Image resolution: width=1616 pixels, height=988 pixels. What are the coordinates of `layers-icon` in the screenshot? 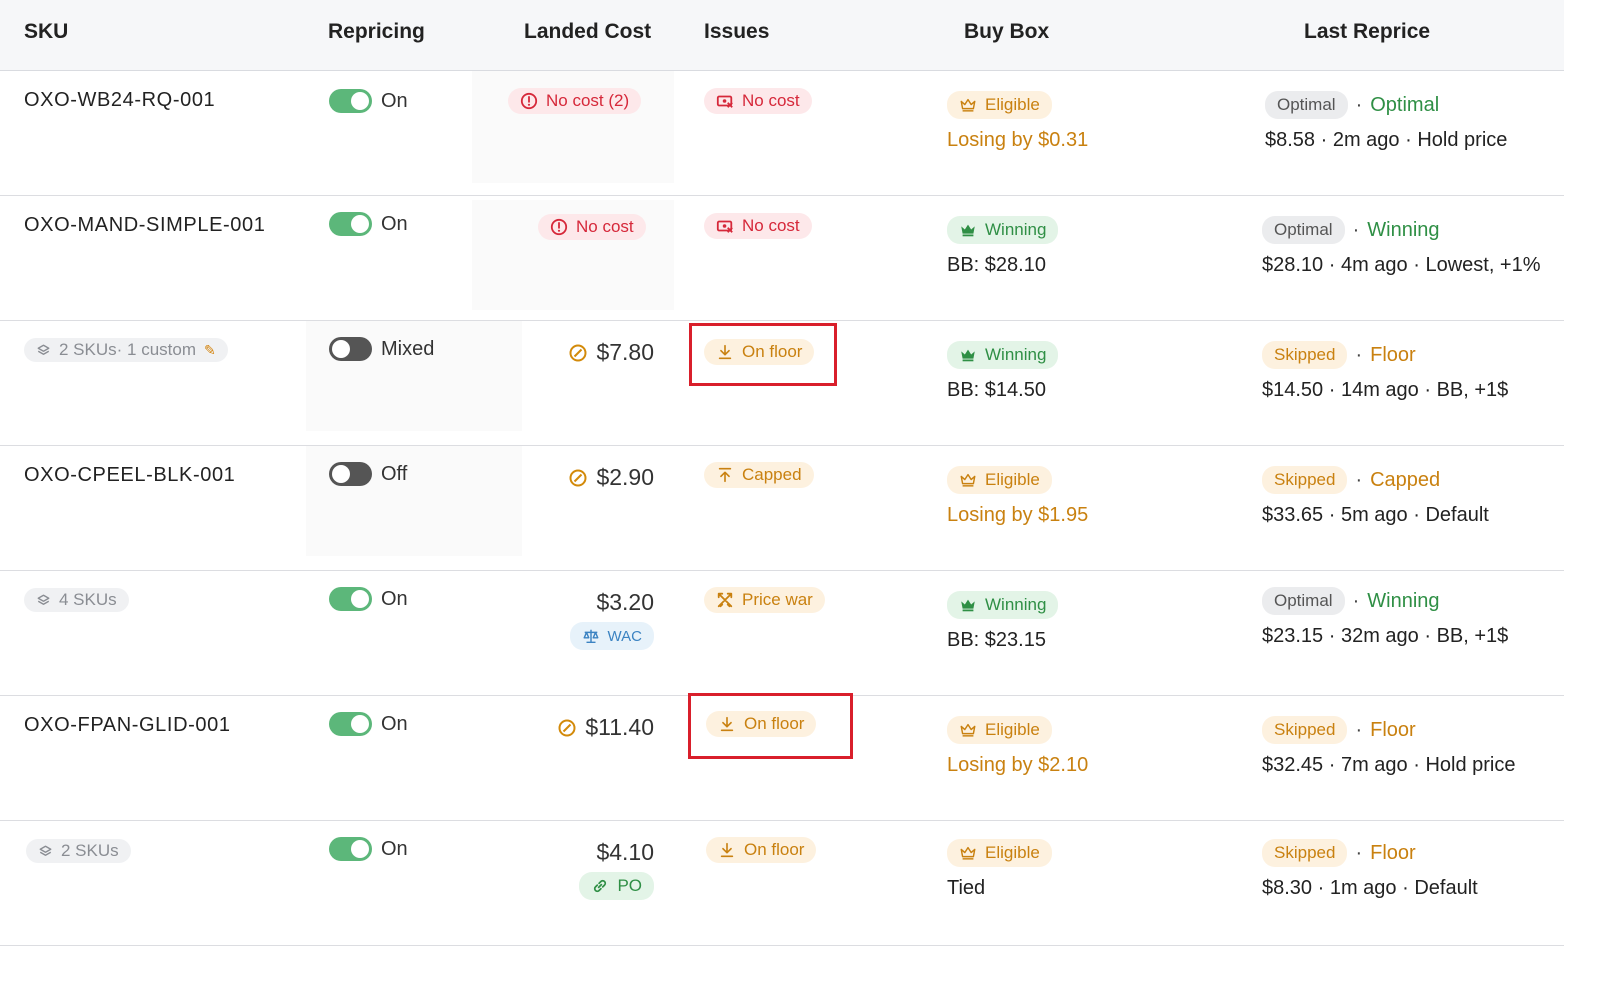 It's located at (45, 851).